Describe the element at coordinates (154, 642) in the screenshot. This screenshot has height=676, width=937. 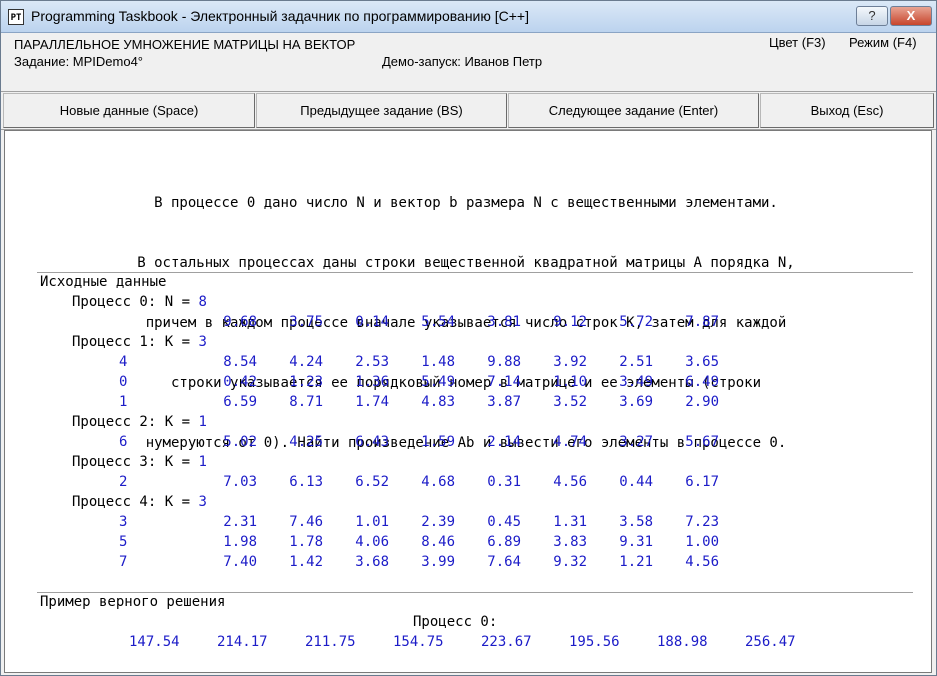
I see `result-value: 147.54` at that location.